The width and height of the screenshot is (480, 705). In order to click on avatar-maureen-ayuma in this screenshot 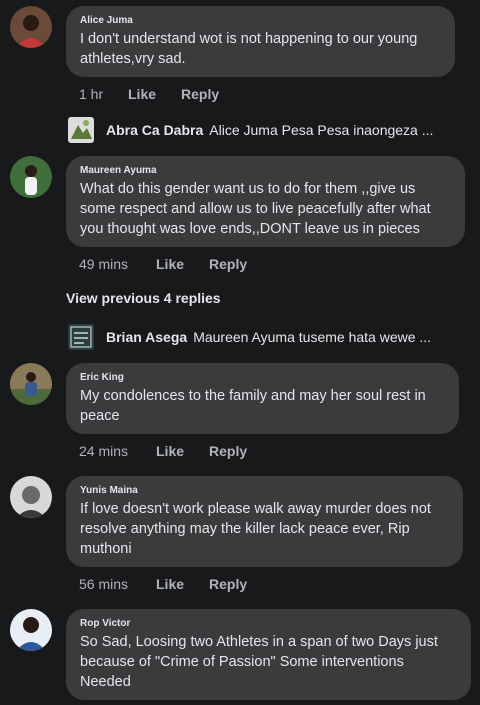, I will do `click(31, 177)`.